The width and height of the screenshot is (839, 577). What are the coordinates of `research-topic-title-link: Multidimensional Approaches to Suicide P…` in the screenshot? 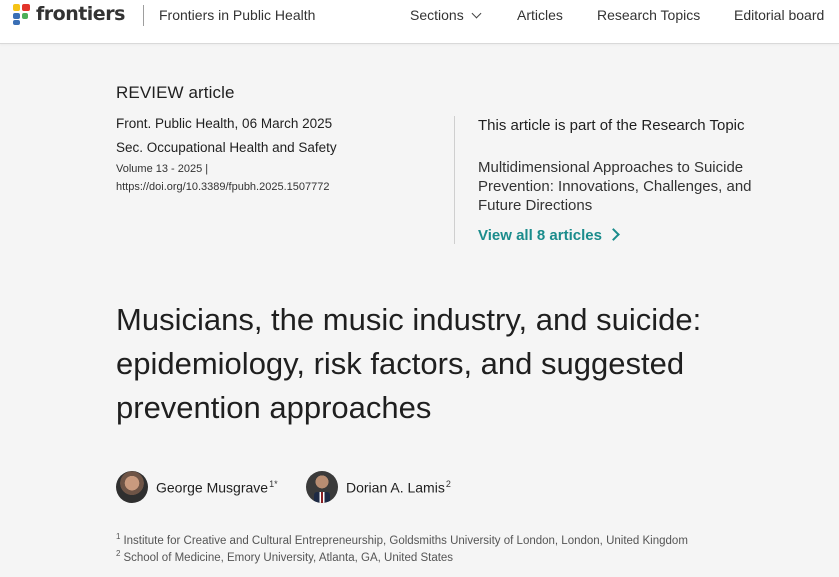 It's located at (628, 186).